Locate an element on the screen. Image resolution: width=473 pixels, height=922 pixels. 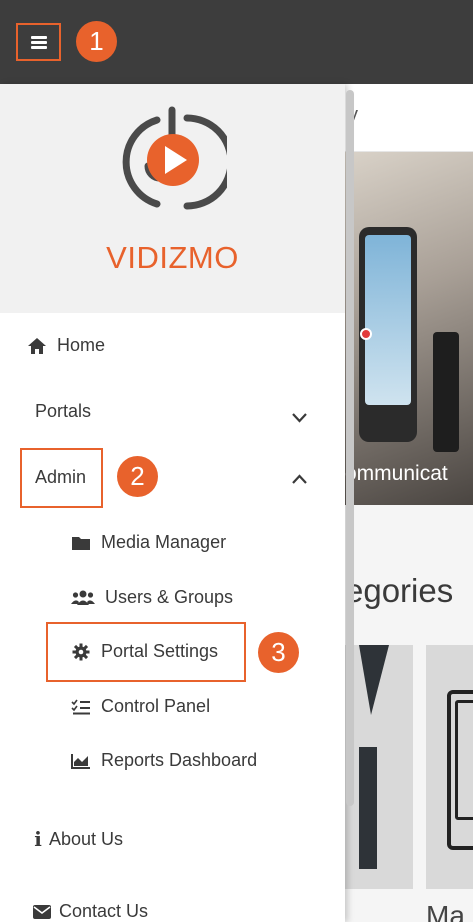
breadcrumb: y is located at coordinates (409, 118).